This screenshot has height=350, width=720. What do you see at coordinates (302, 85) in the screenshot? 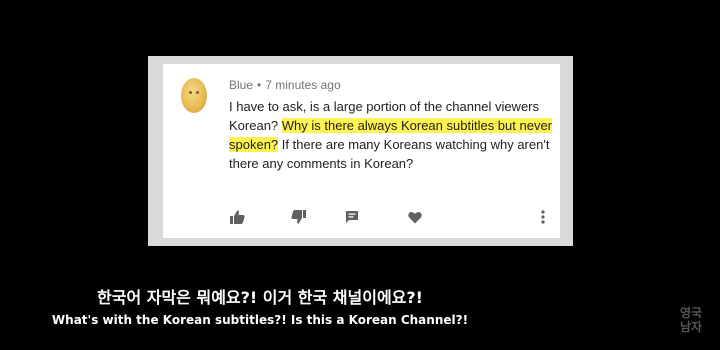
I see `comment-timestamp: 7 minutes ago` at bounding box center [302, 85].